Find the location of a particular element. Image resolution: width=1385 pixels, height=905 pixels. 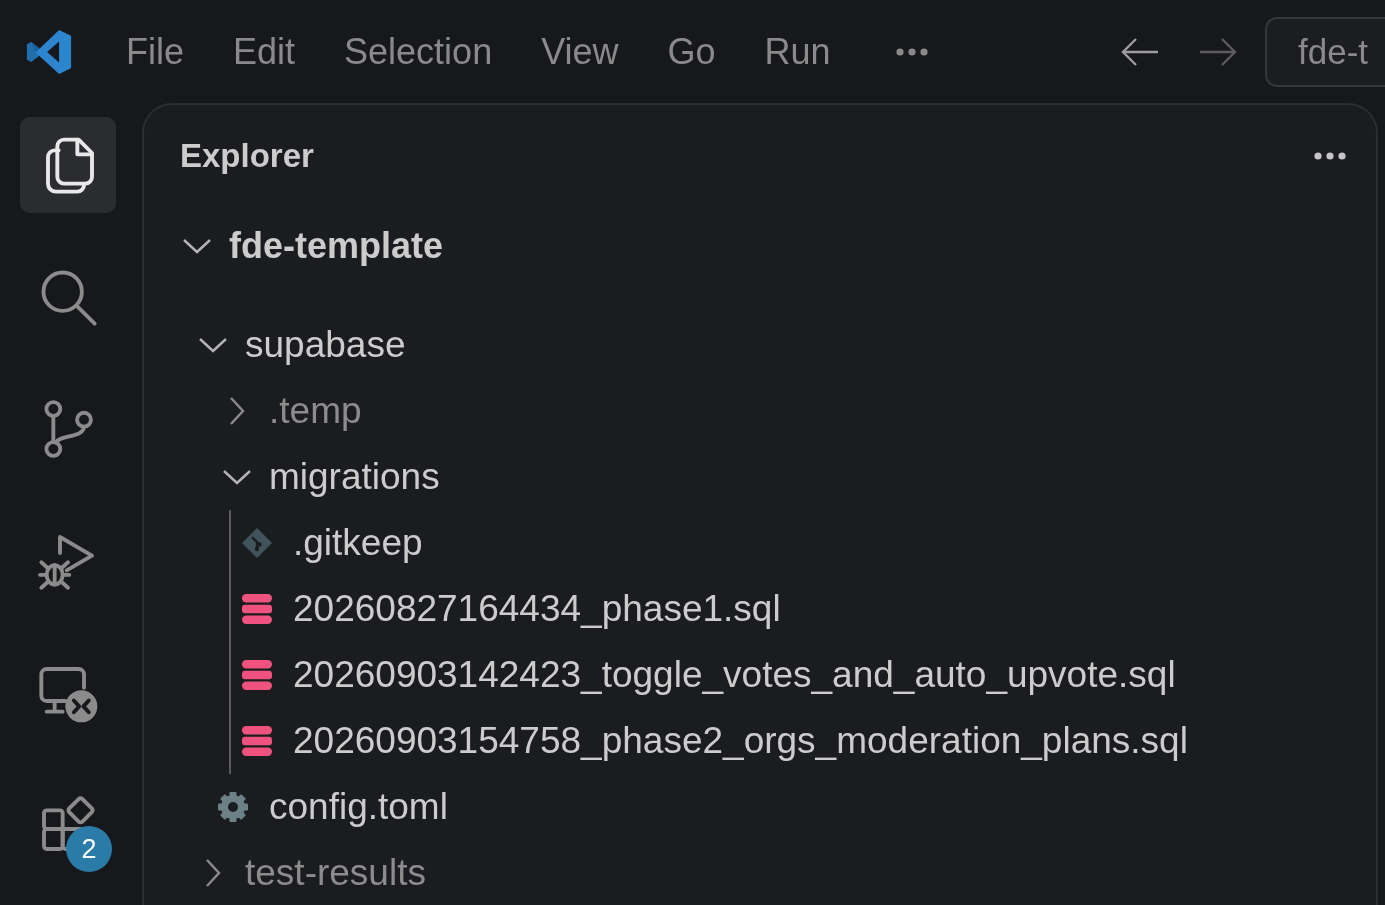

more-menu-button is located at coordinates (911, 51).